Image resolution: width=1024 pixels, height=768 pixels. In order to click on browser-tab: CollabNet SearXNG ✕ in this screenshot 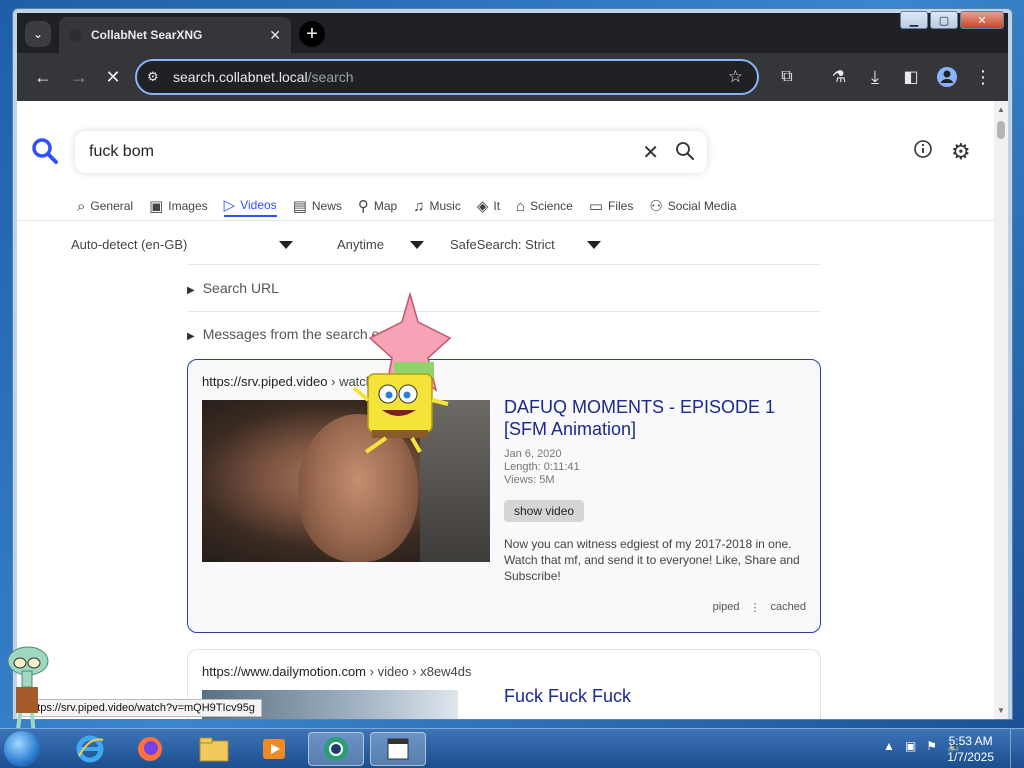, I will do `click(175, 35)`.